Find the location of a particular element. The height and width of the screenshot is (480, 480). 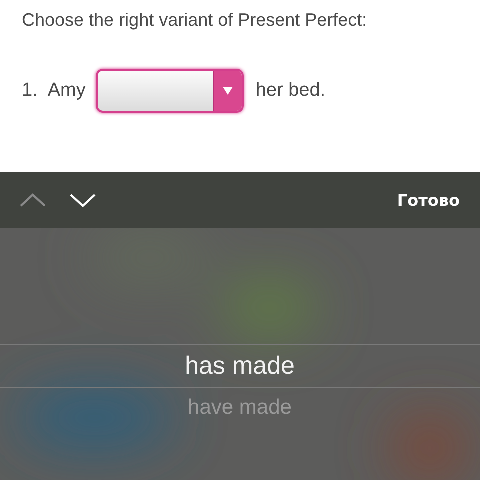

chevron-down-icon is located at coordinates (83, 200).